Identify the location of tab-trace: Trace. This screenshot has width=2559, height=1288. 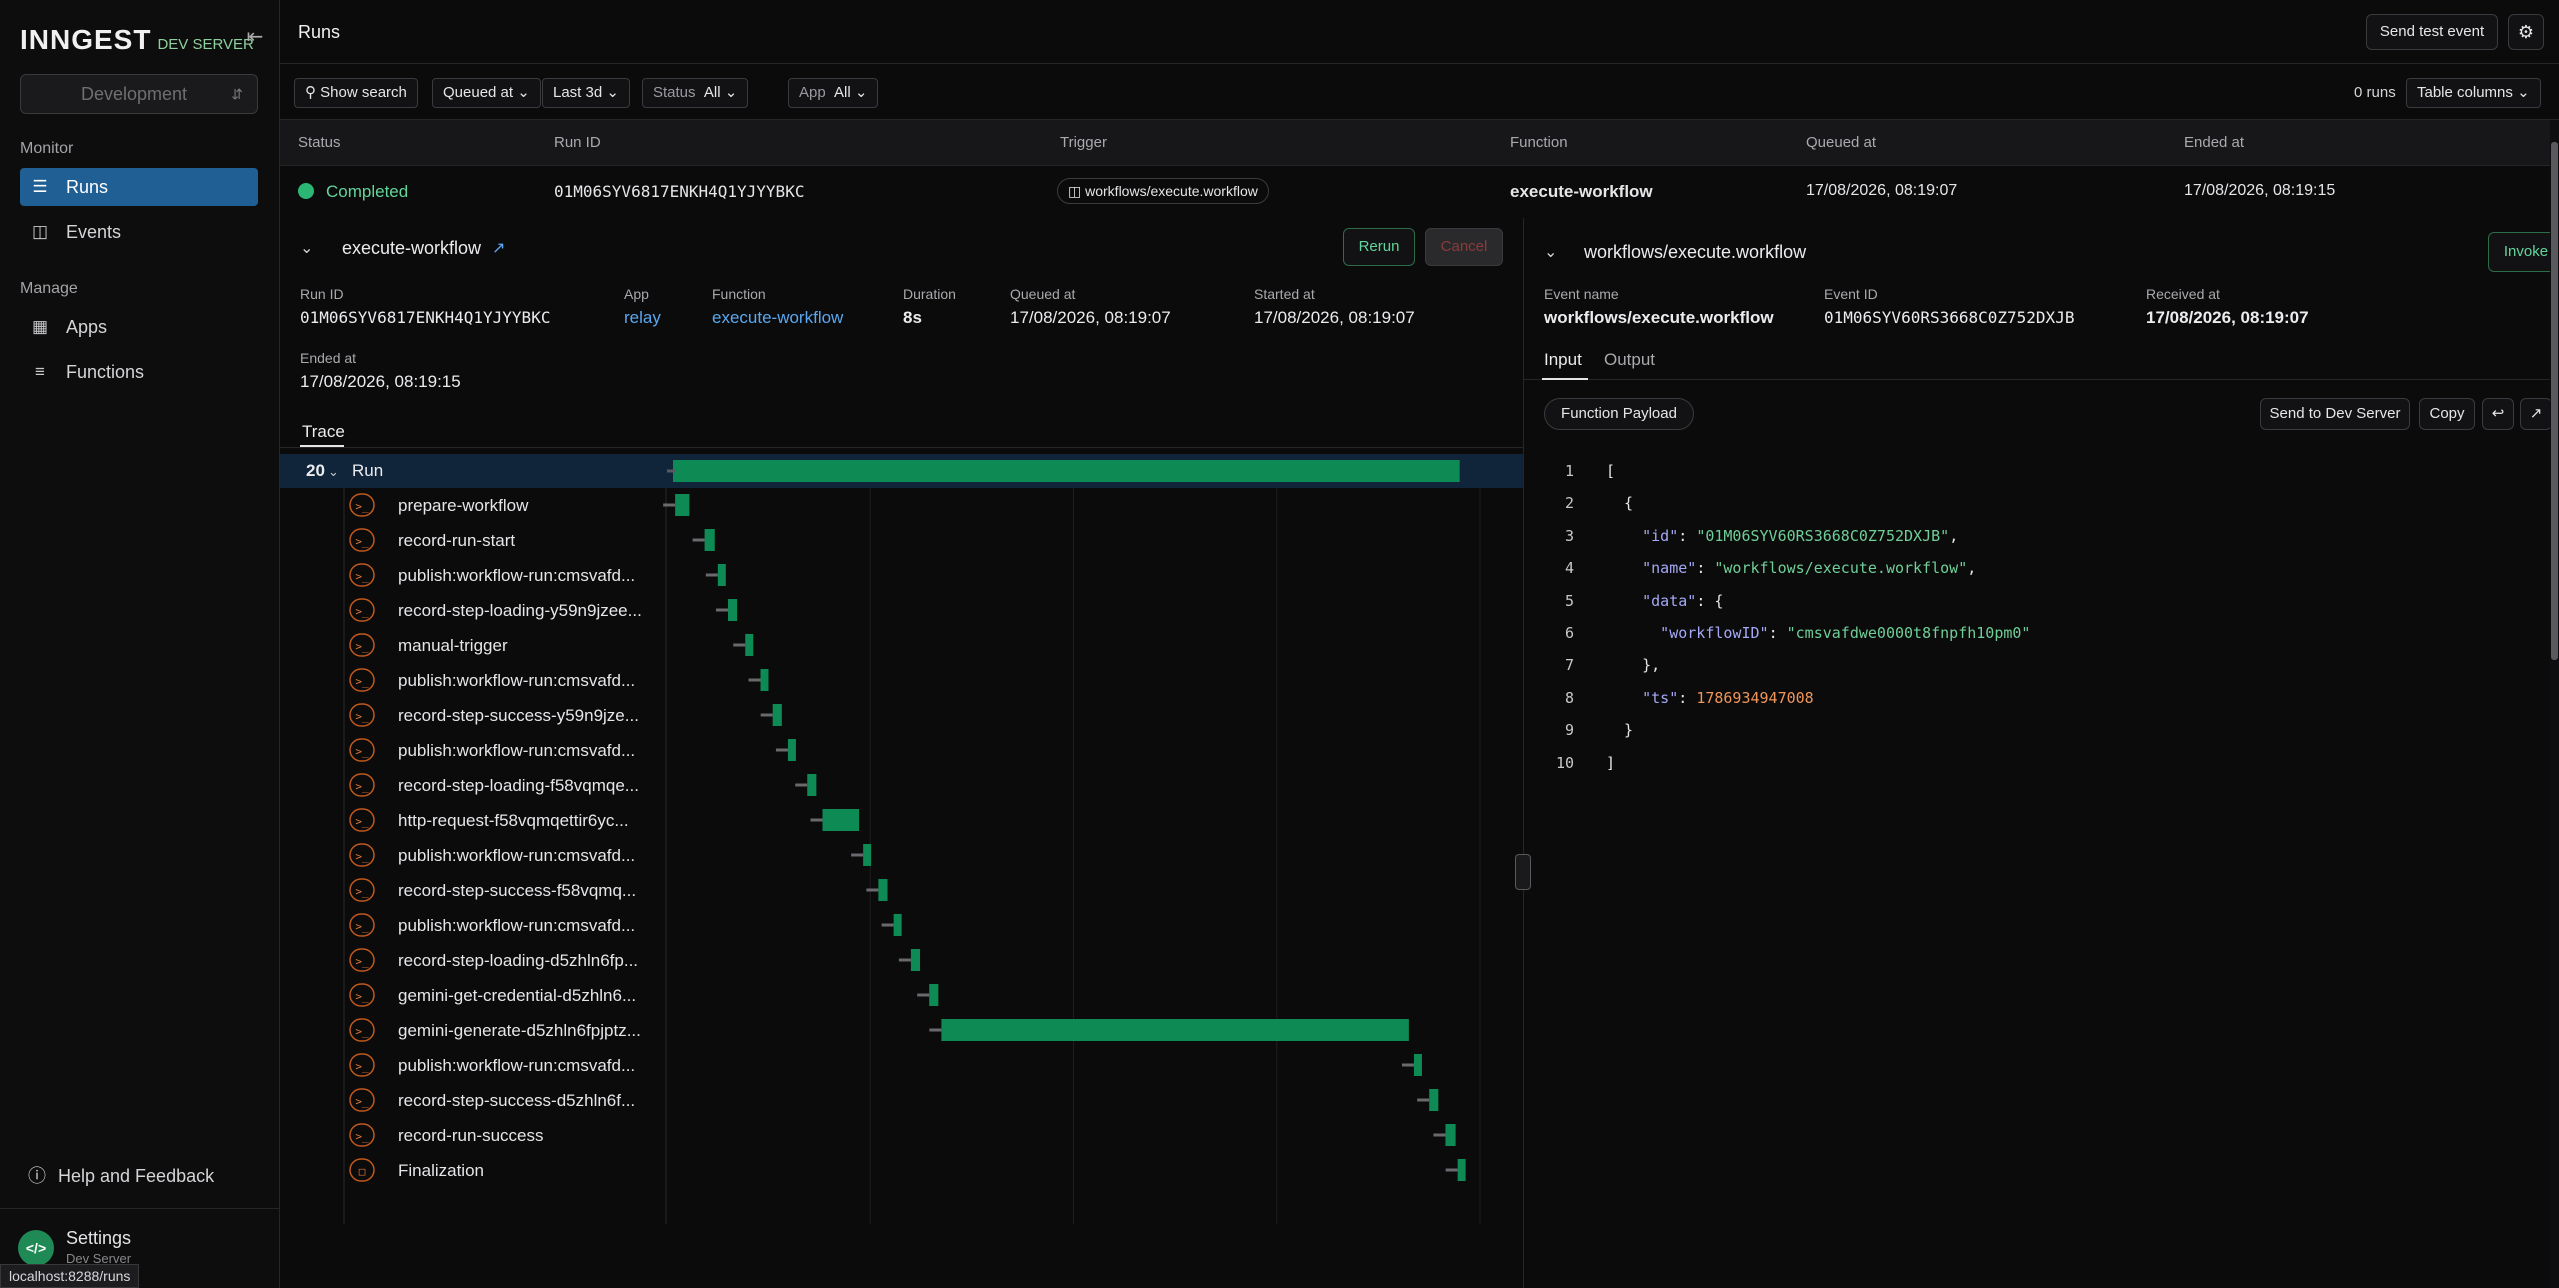
(323, 432).